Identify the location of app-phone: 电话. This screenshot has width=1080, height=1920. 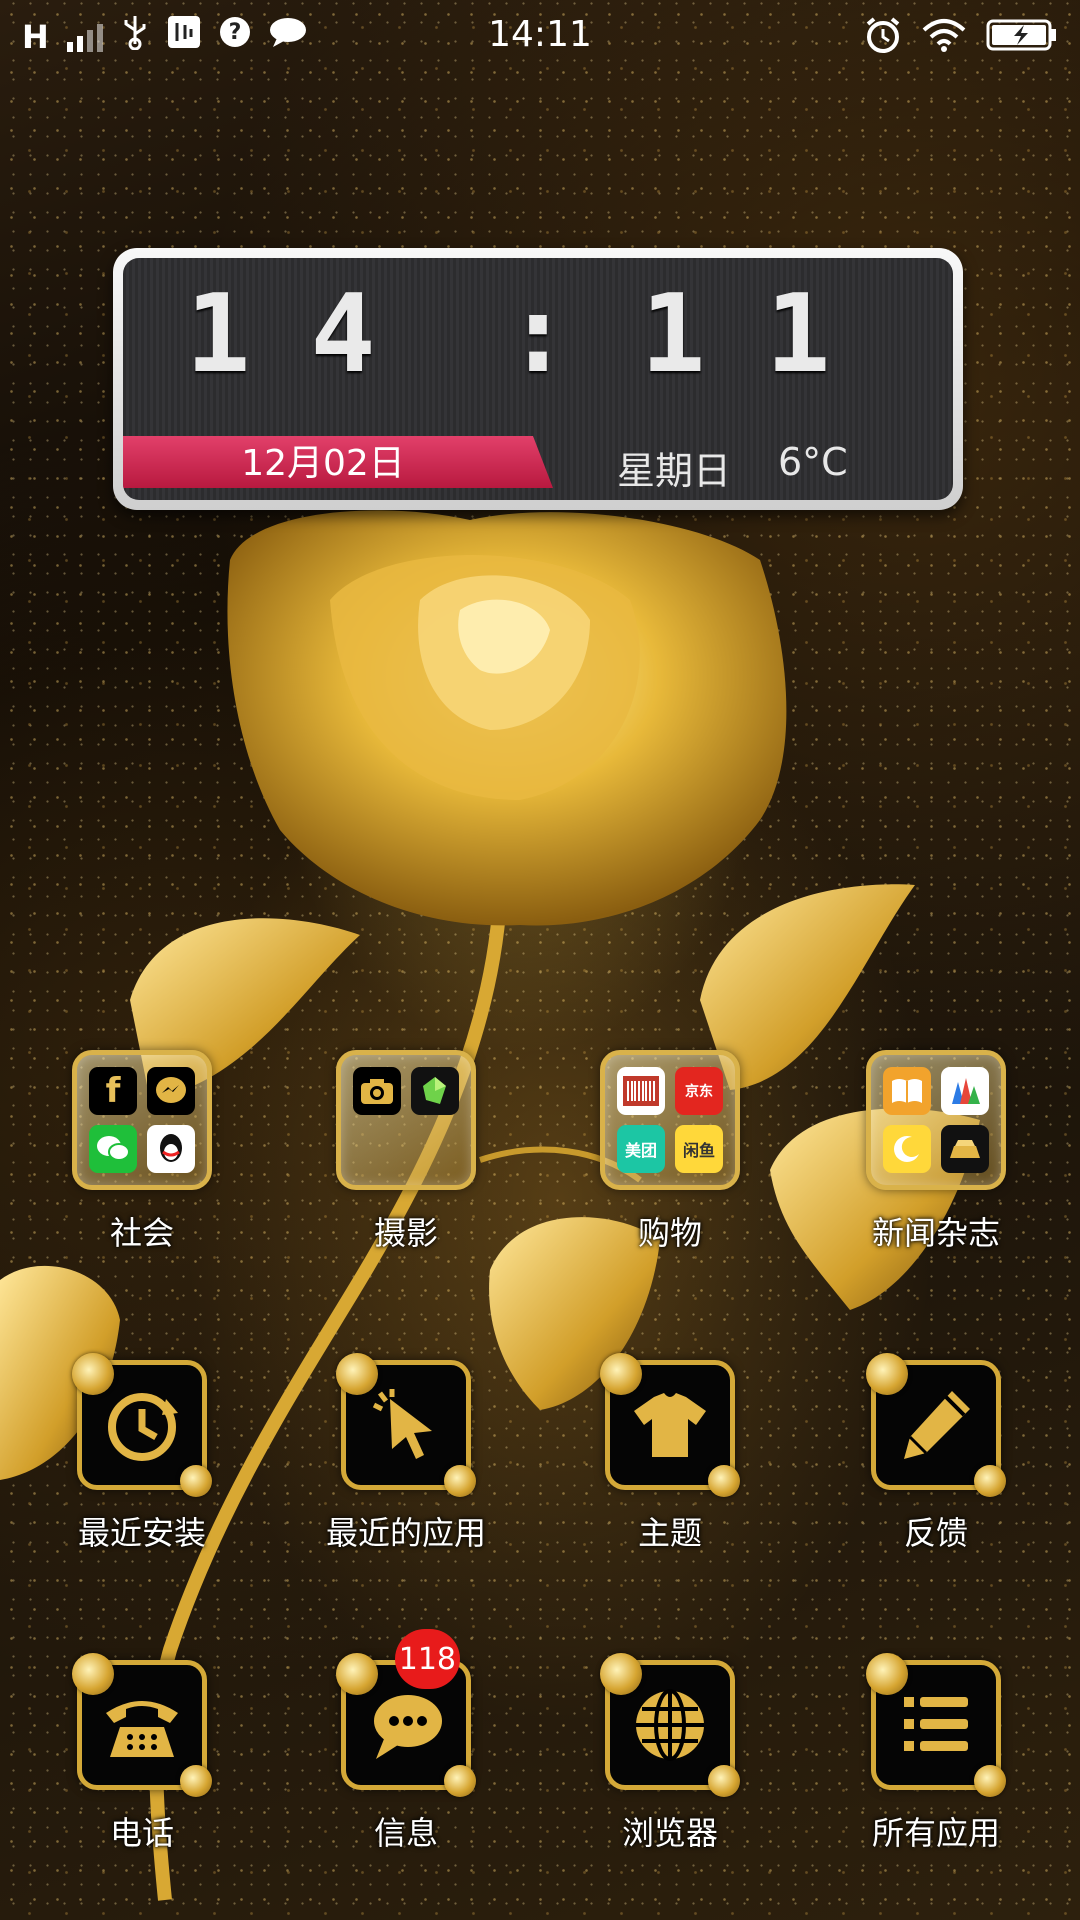
(142, 1753).